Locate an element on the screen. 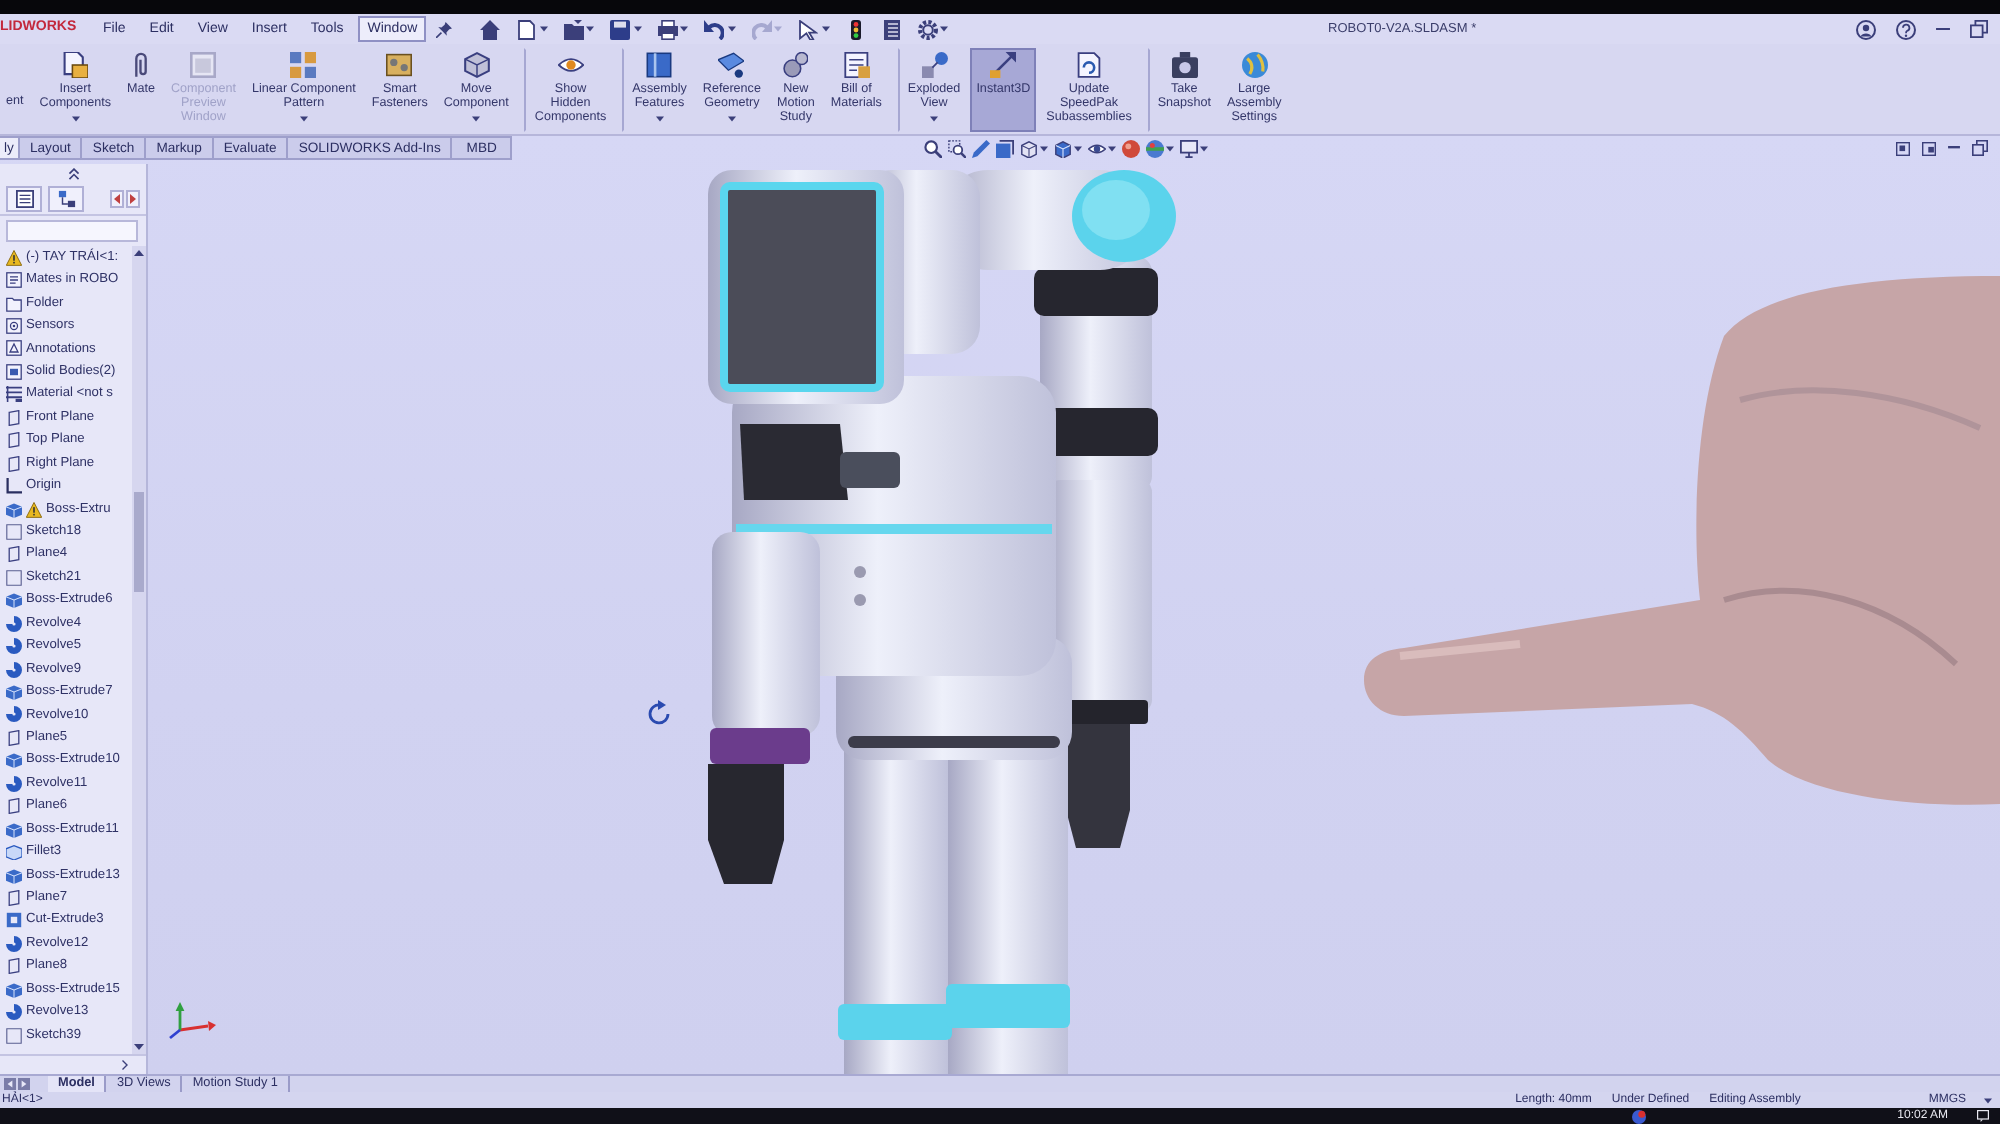 The height and width of the screenshot is (1124, 2000). home-icon is located at coordinates (490, 29).